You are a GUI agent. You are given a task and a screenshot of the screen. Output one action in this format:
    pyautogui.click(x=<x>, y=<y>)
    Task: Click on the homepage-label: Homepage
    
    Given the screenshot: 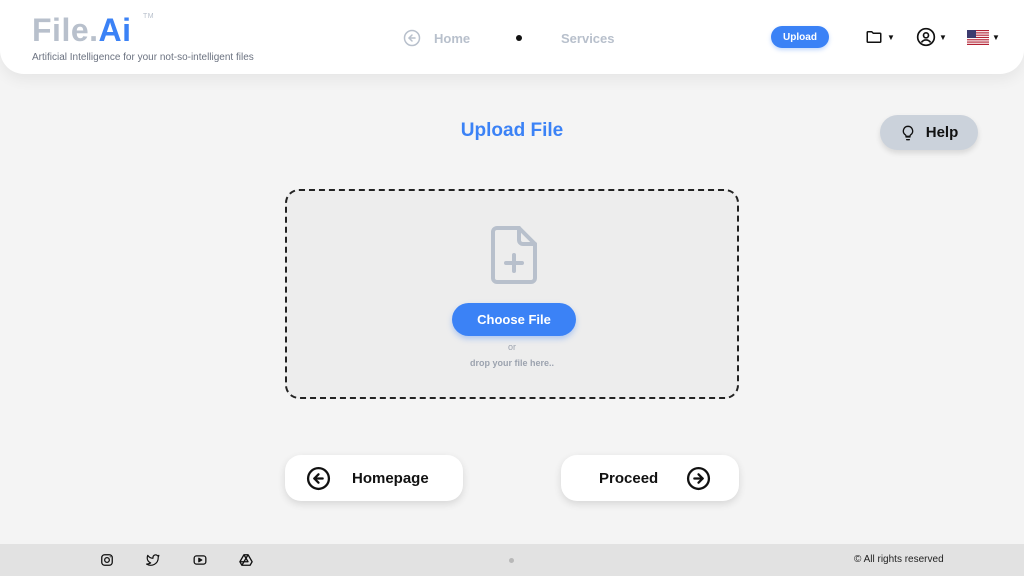 What is the action you would take?
    pyautogui.click(x=390, y=478)
    